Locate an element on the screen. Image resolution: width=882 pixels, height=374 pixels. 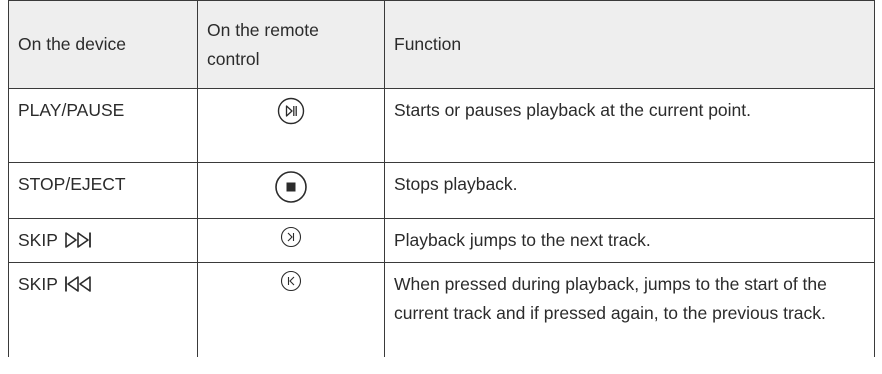
device-control-skip-back: SKIP is located at coordinates (103, 309).